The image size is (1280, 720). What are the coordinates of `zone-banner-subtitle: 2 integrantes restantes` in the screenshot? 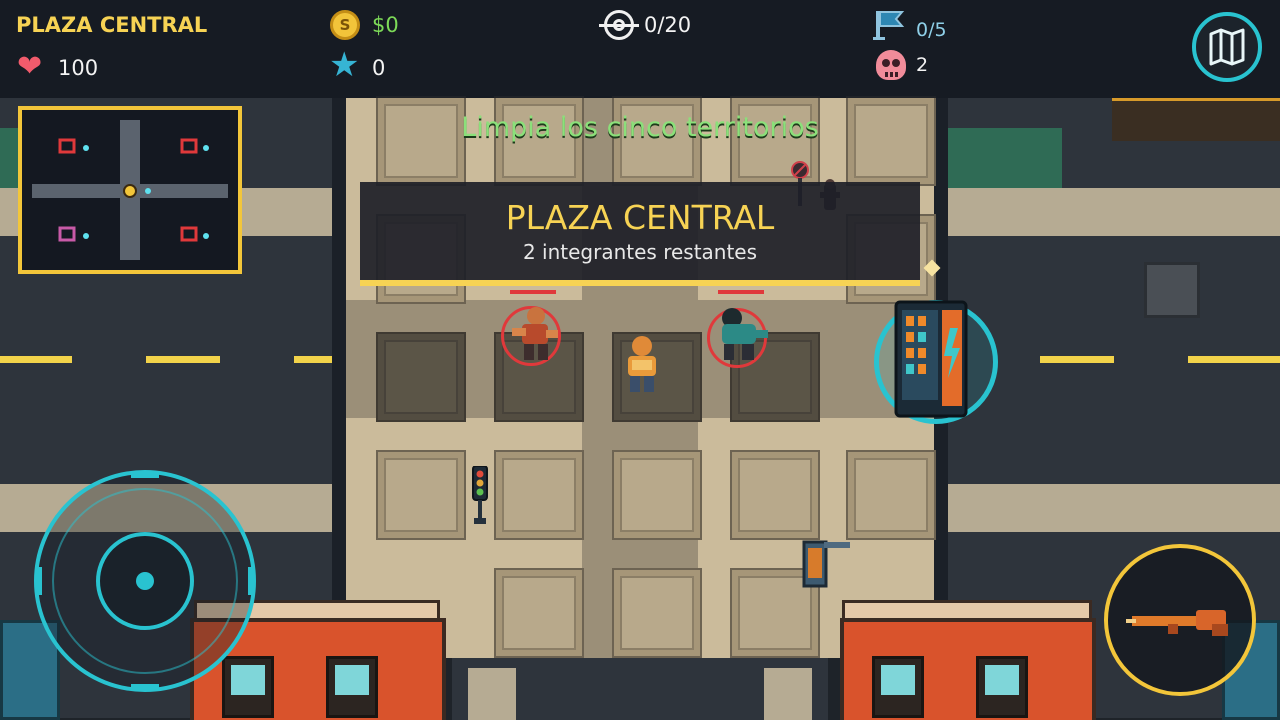 It's located at (640, 252).